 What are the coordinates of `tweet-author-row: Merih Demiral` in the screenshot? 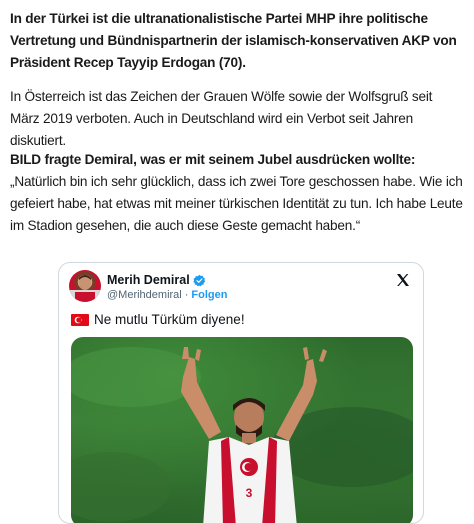 It's located at (156, 280).